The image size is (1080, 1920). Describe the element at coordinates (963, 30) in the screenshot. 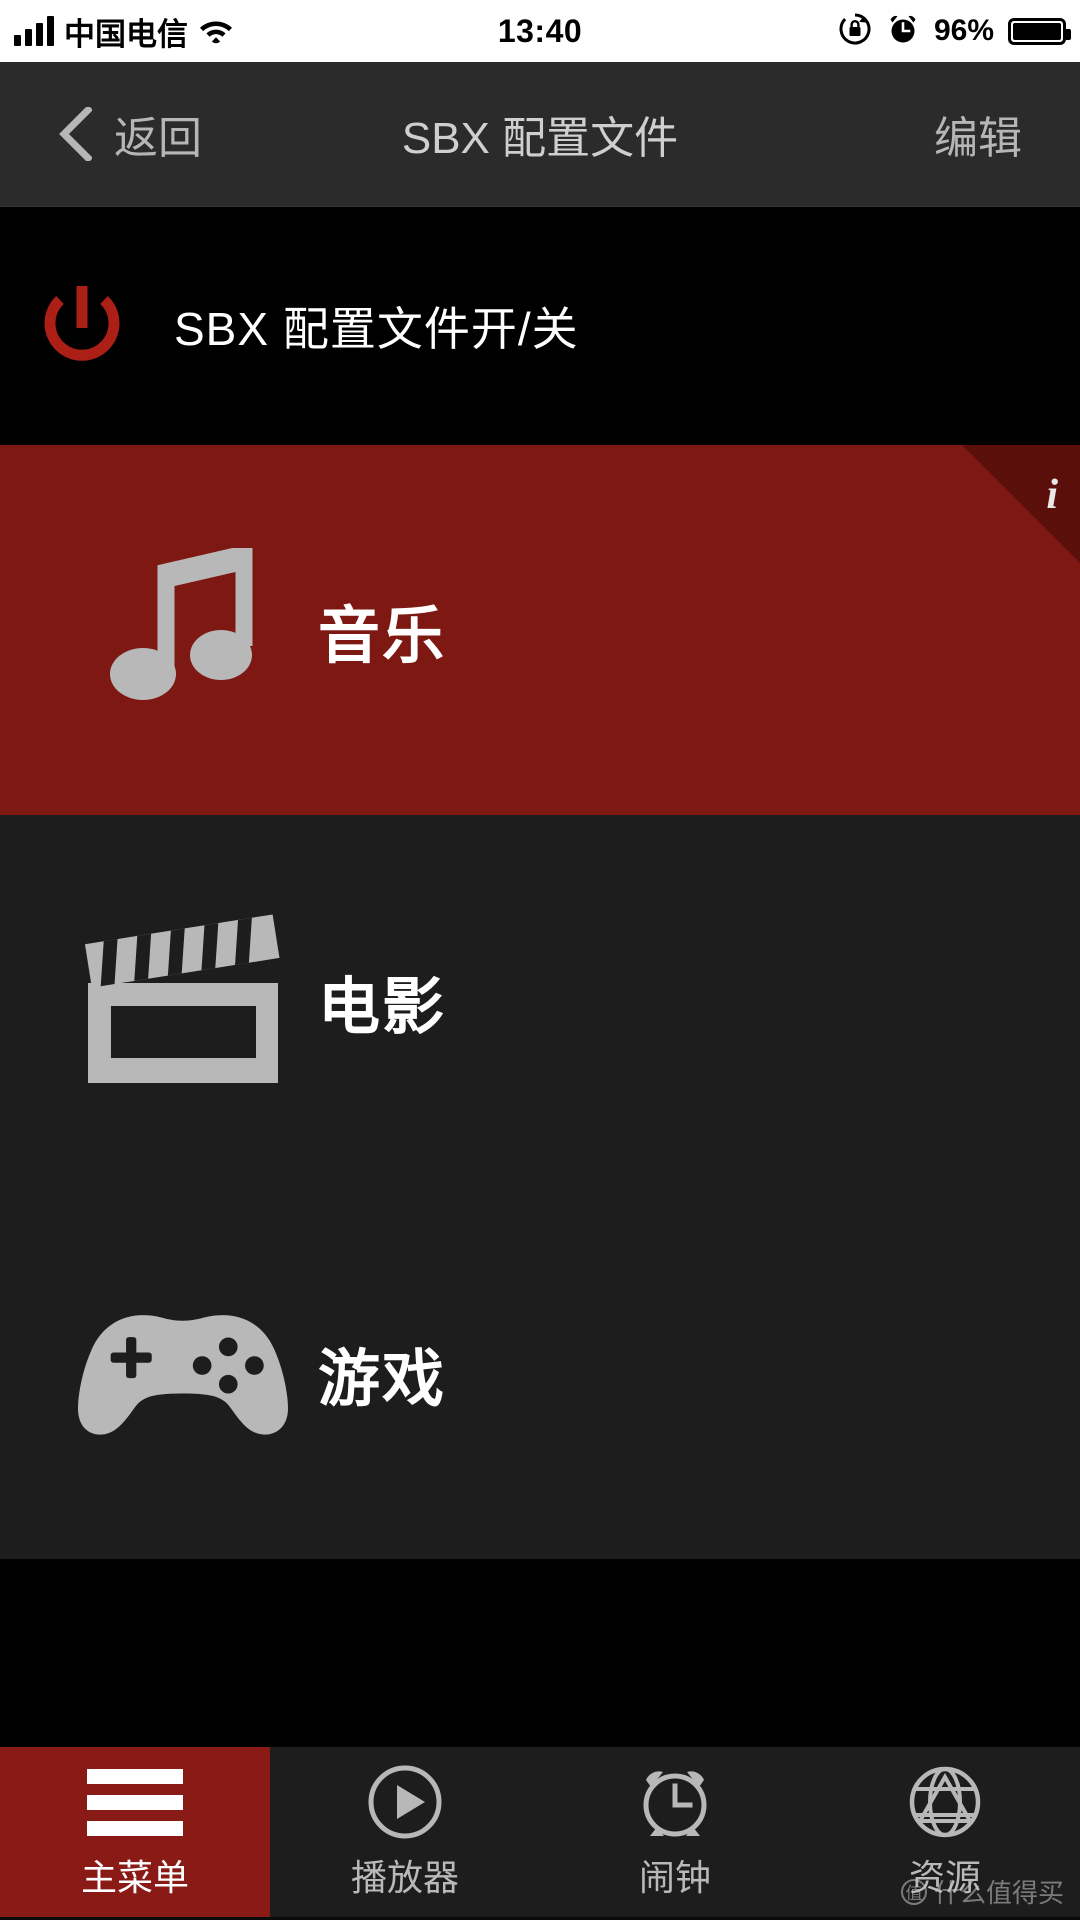

I see `battery-percent-label: 96%` at that location.